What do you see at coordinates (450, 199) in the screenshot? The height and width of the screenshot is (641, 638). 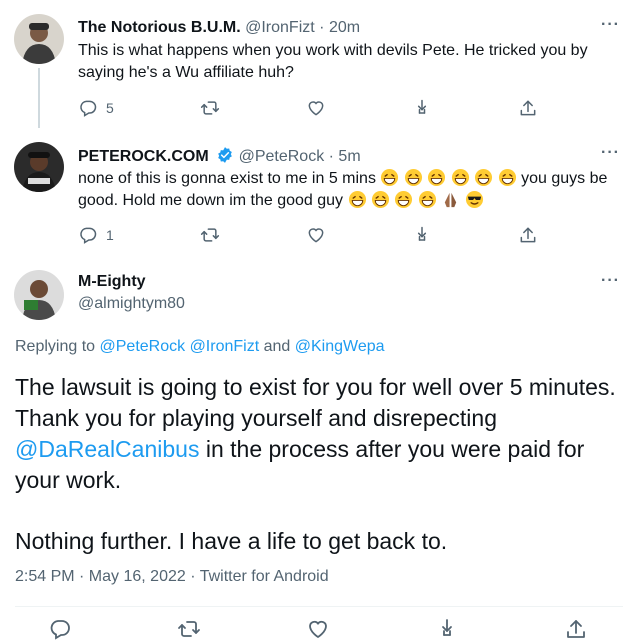 I see `pray-emoji` at bounding box center [450, 199].